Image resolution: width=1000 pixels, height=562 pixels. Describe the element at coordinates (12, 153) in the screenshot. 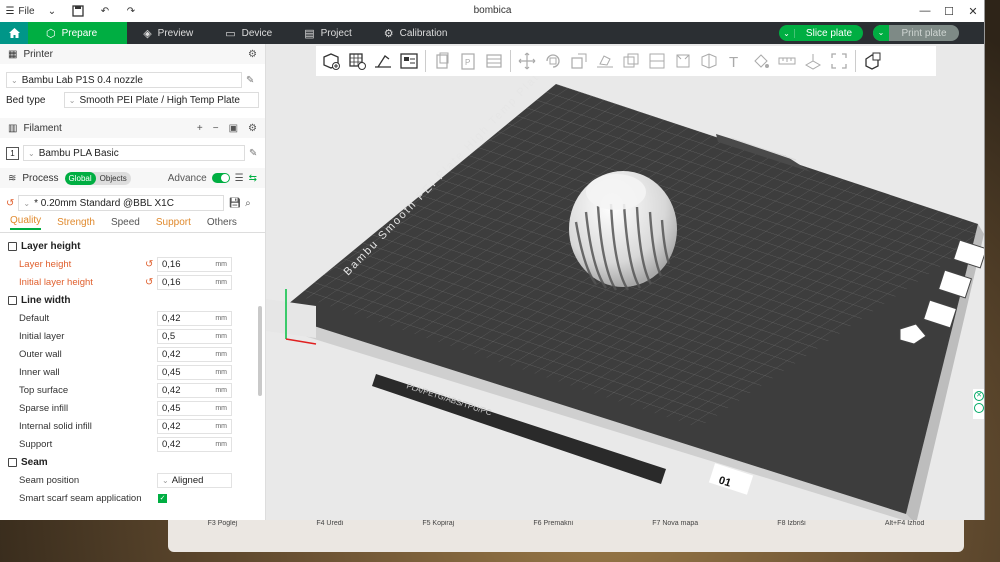

I see `filament-slot: 1` at that location.